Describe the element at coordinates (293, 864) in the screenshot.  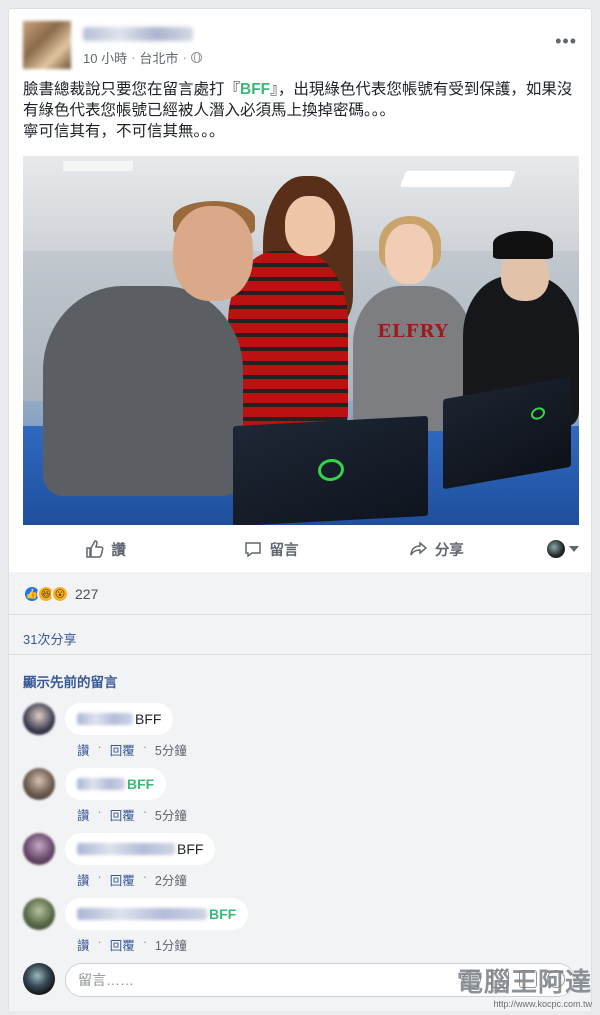
I see `comment: BFF 讚 · 回覆 · 2分鐘` at that location.